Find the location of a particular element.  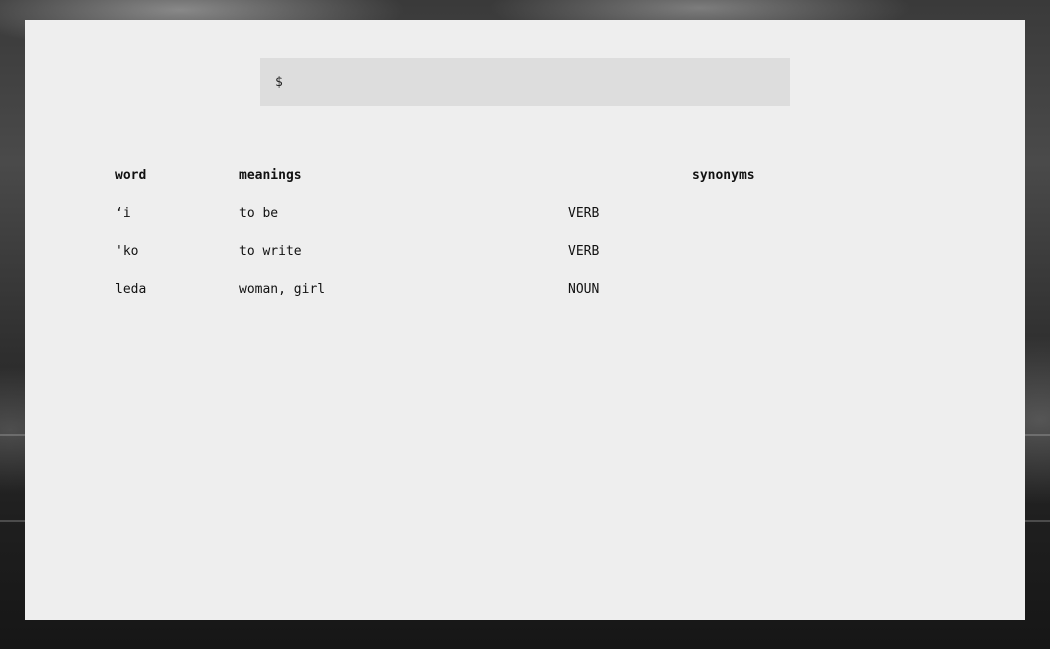

search-bar: $ is located at coordinates (525, 82).